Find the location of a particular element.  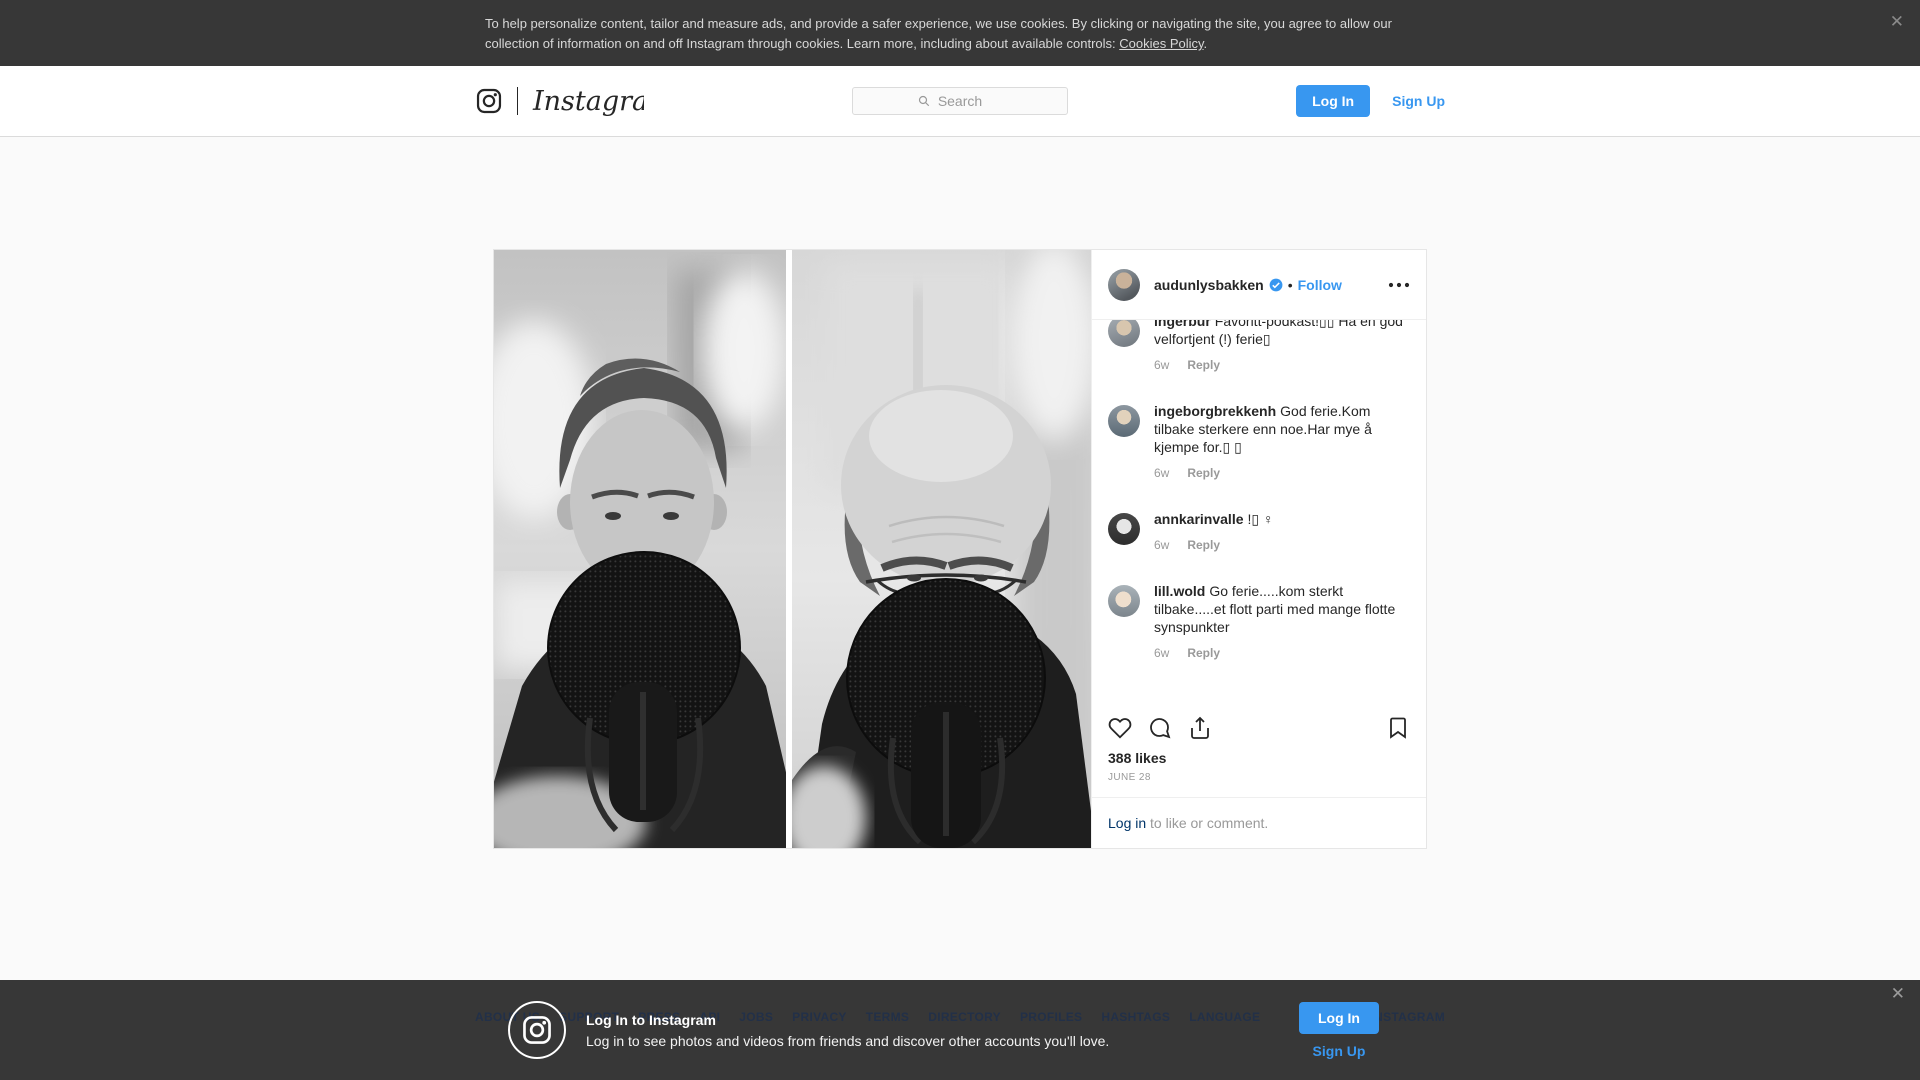

instagram-wordmark-text: Instagram is located at coordinates (588, 101).